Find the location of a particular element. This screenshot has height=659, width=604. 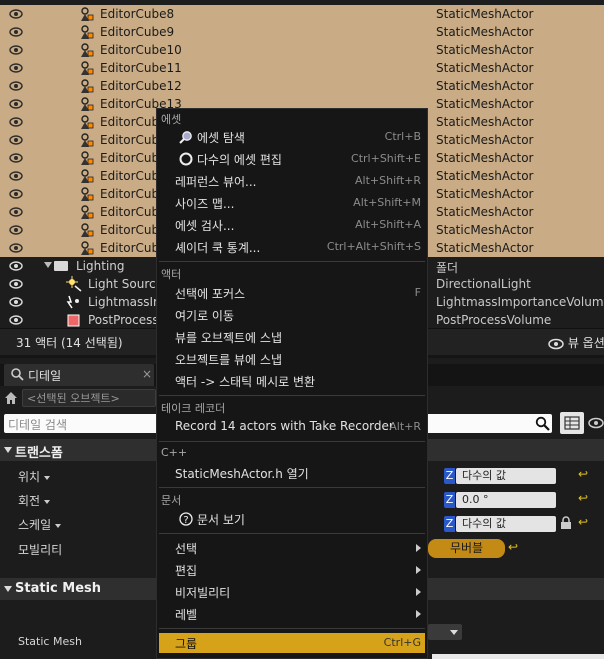

static-mesh-label: Static Mesh is located at coordinates (50, 641).